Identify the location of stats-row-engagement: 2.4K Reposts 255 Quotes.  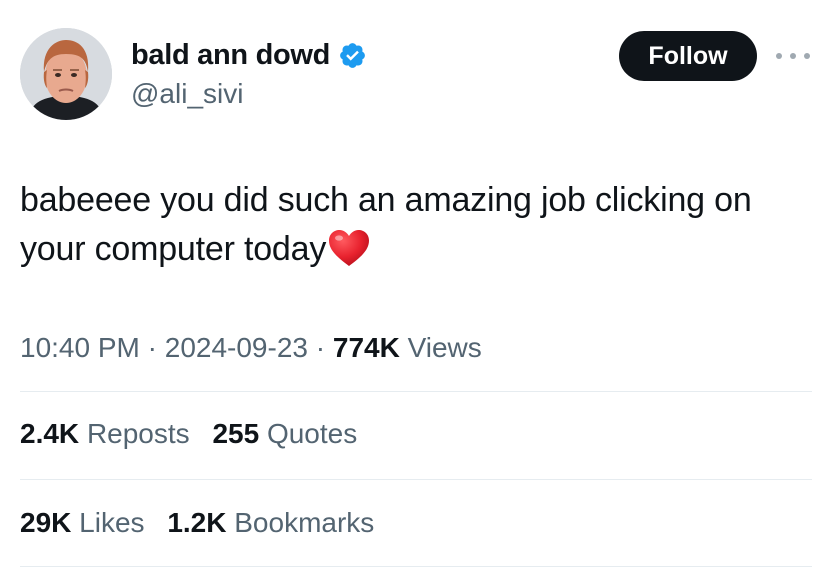
(196, 434).